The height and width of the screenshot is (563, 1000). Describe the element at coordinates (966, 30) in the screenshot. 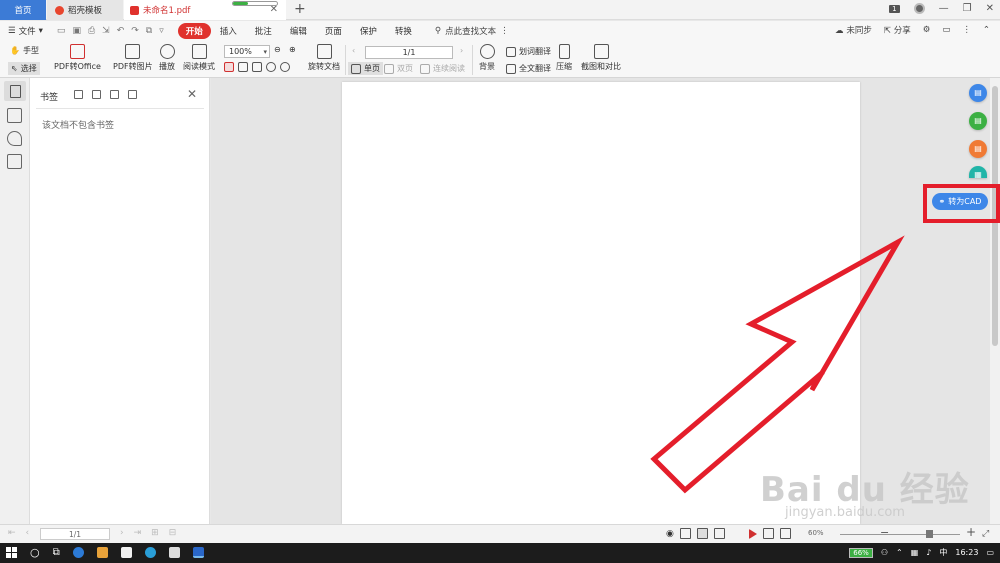

I see `more-options-icon: ⋮` at that location.